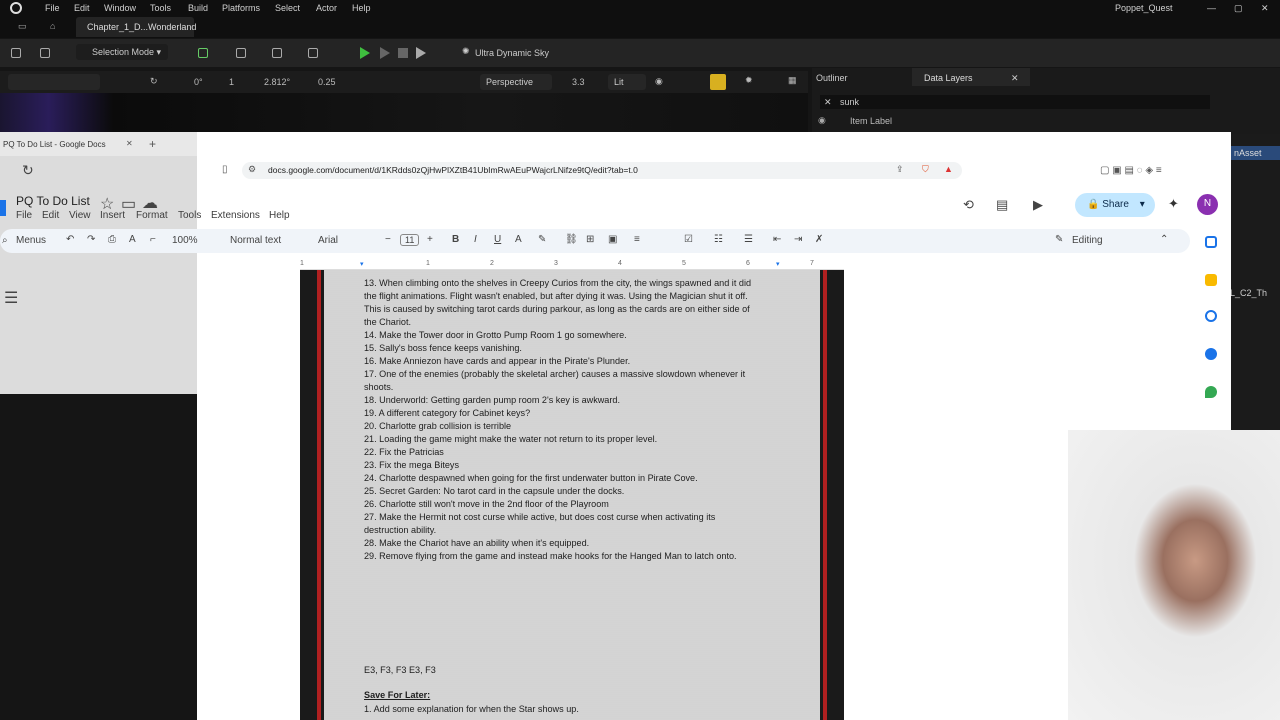 Image resolution: width=1280 pixels, height=720 pixels. I want to click on decrease-size-icon: −, so click(388, 239).